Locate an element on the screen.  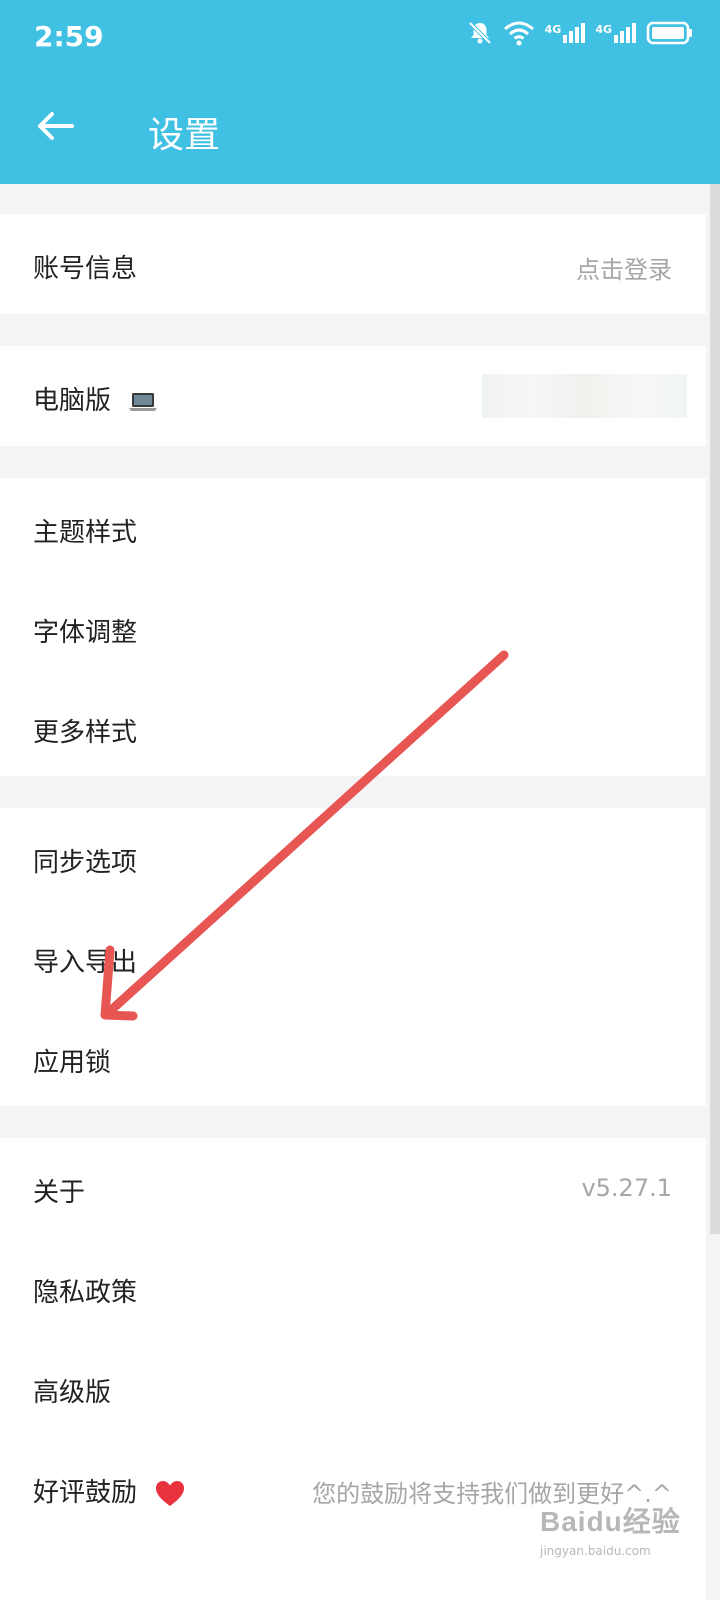
app-header: 2:59 4G 4G 设置 is located at coordinates (360, 92).